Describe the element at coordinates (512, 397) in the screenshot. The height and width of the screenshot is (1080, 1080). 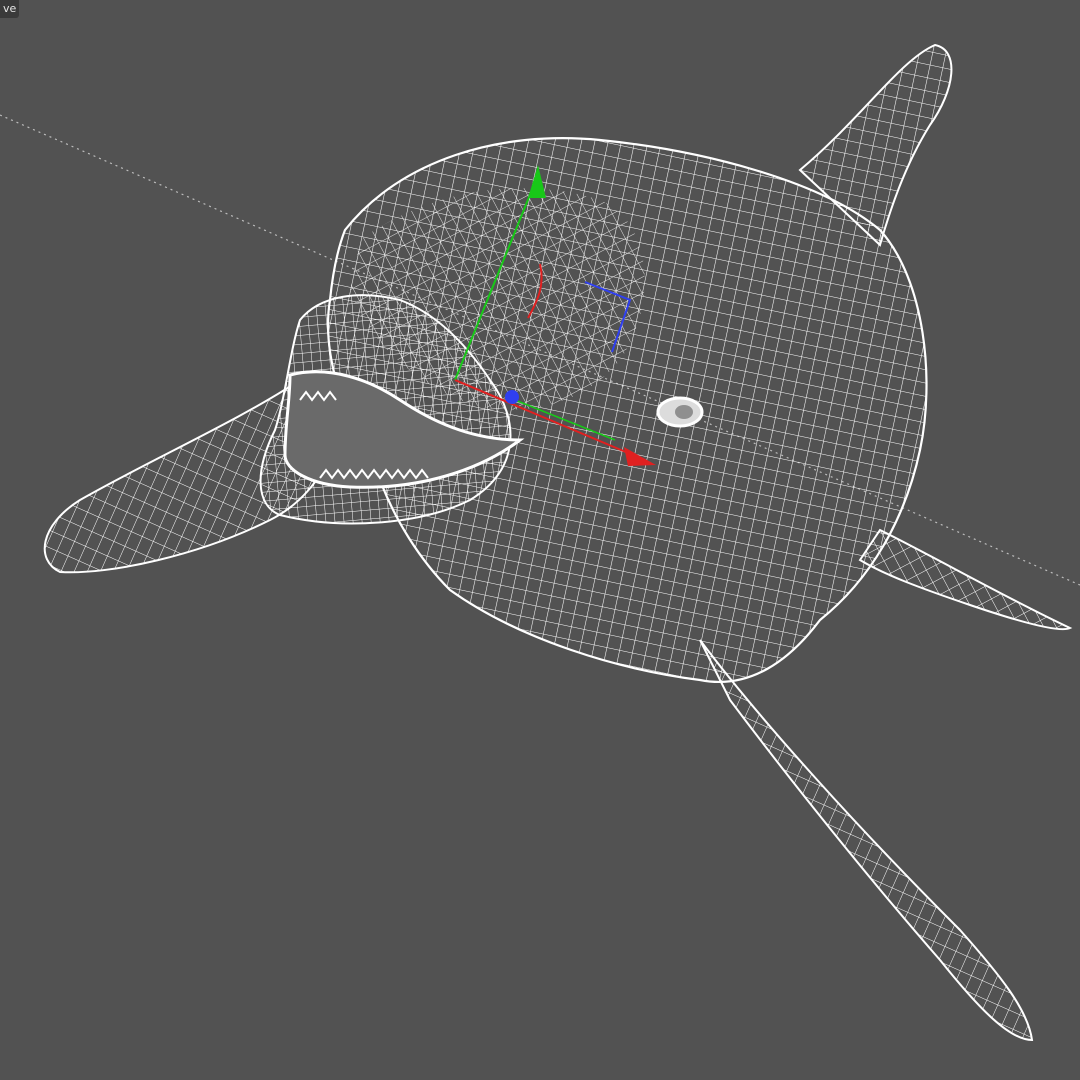
I see `gizmo-z-handle` at that location.